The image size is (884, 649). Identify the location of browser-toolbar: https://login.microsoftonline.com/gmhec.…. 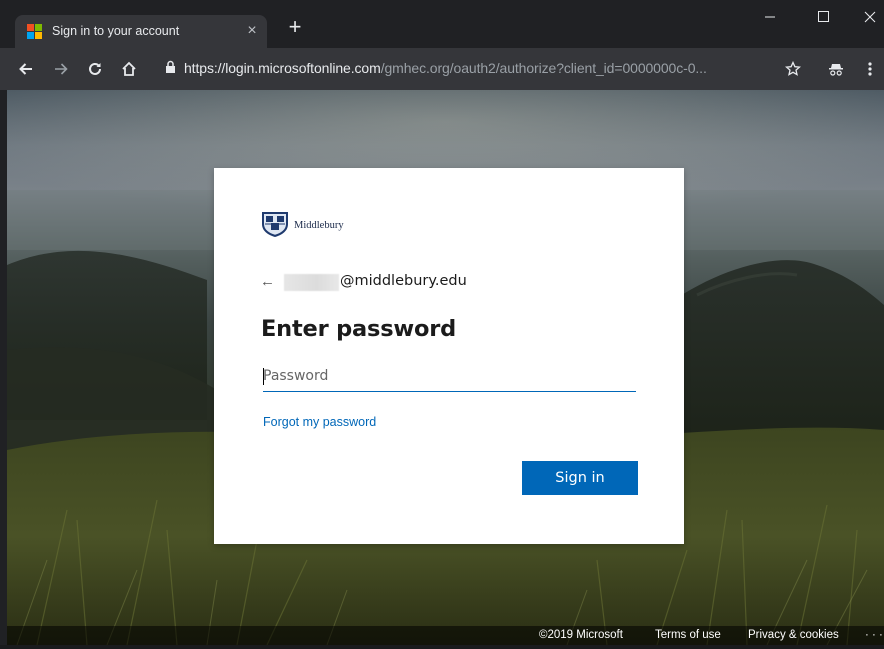
(442, 69).